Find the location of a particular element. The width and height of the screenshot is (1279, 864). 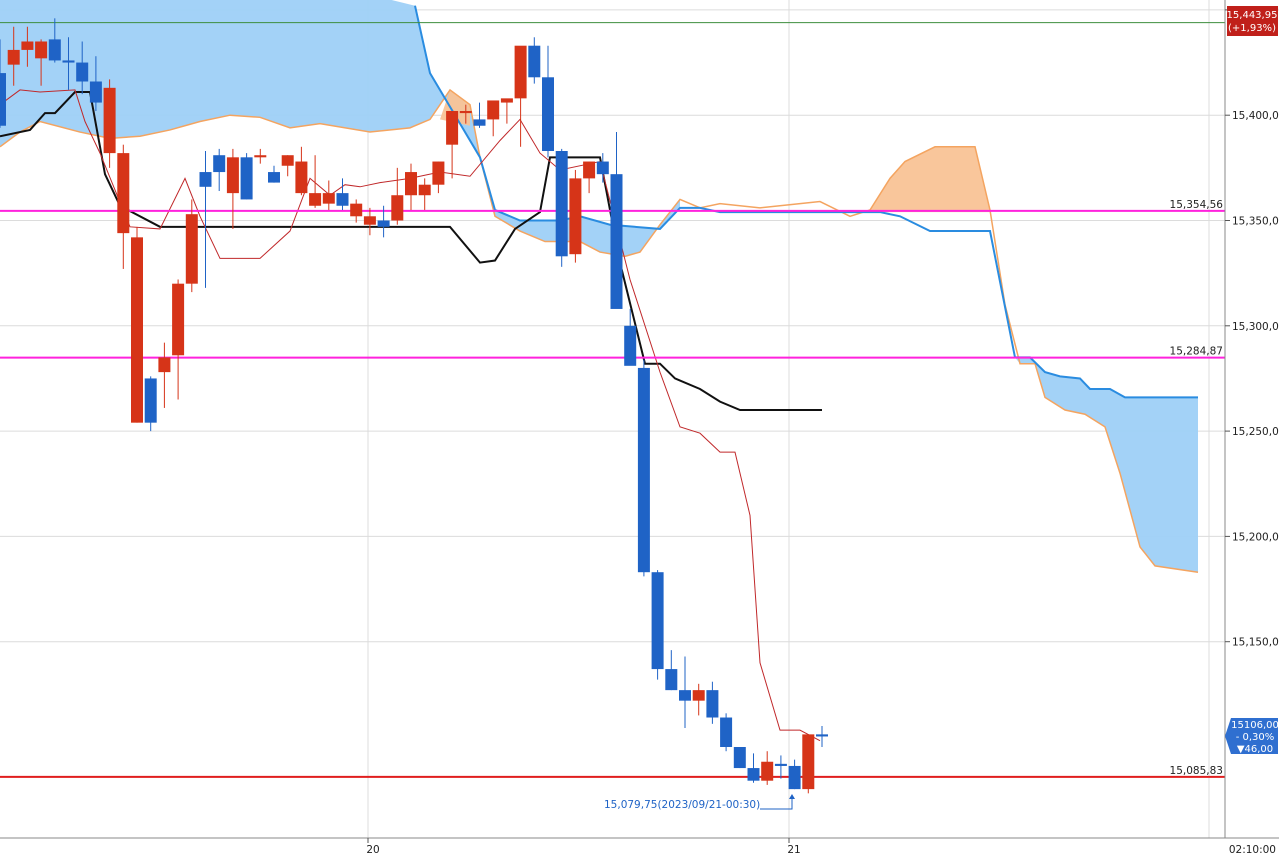

y-tick-label: 15,250,00 is located at coordinates (1255, 432).